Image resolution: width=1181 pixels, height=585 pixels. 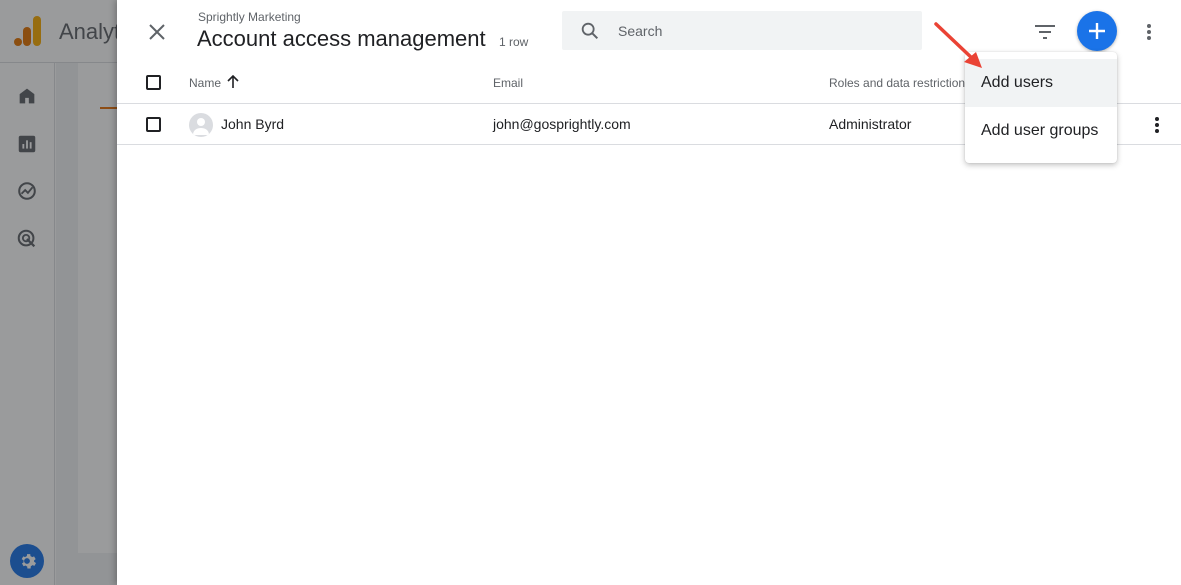 I want to click on close-button, so click(x=157, y=32).